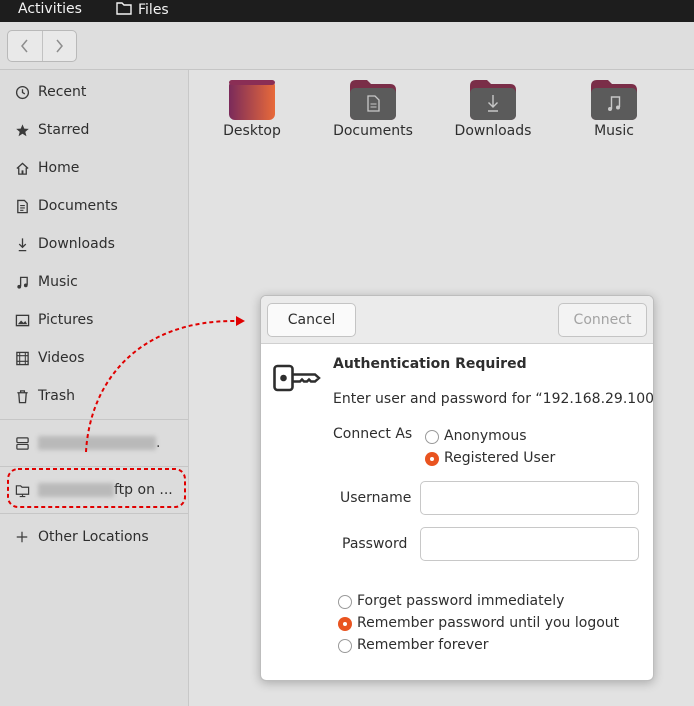 The width and height of the screenshot is (694, 706). Describe the element at coordinates (345, 646) in the screenshot. I see `remember-forever-radio` at that location.